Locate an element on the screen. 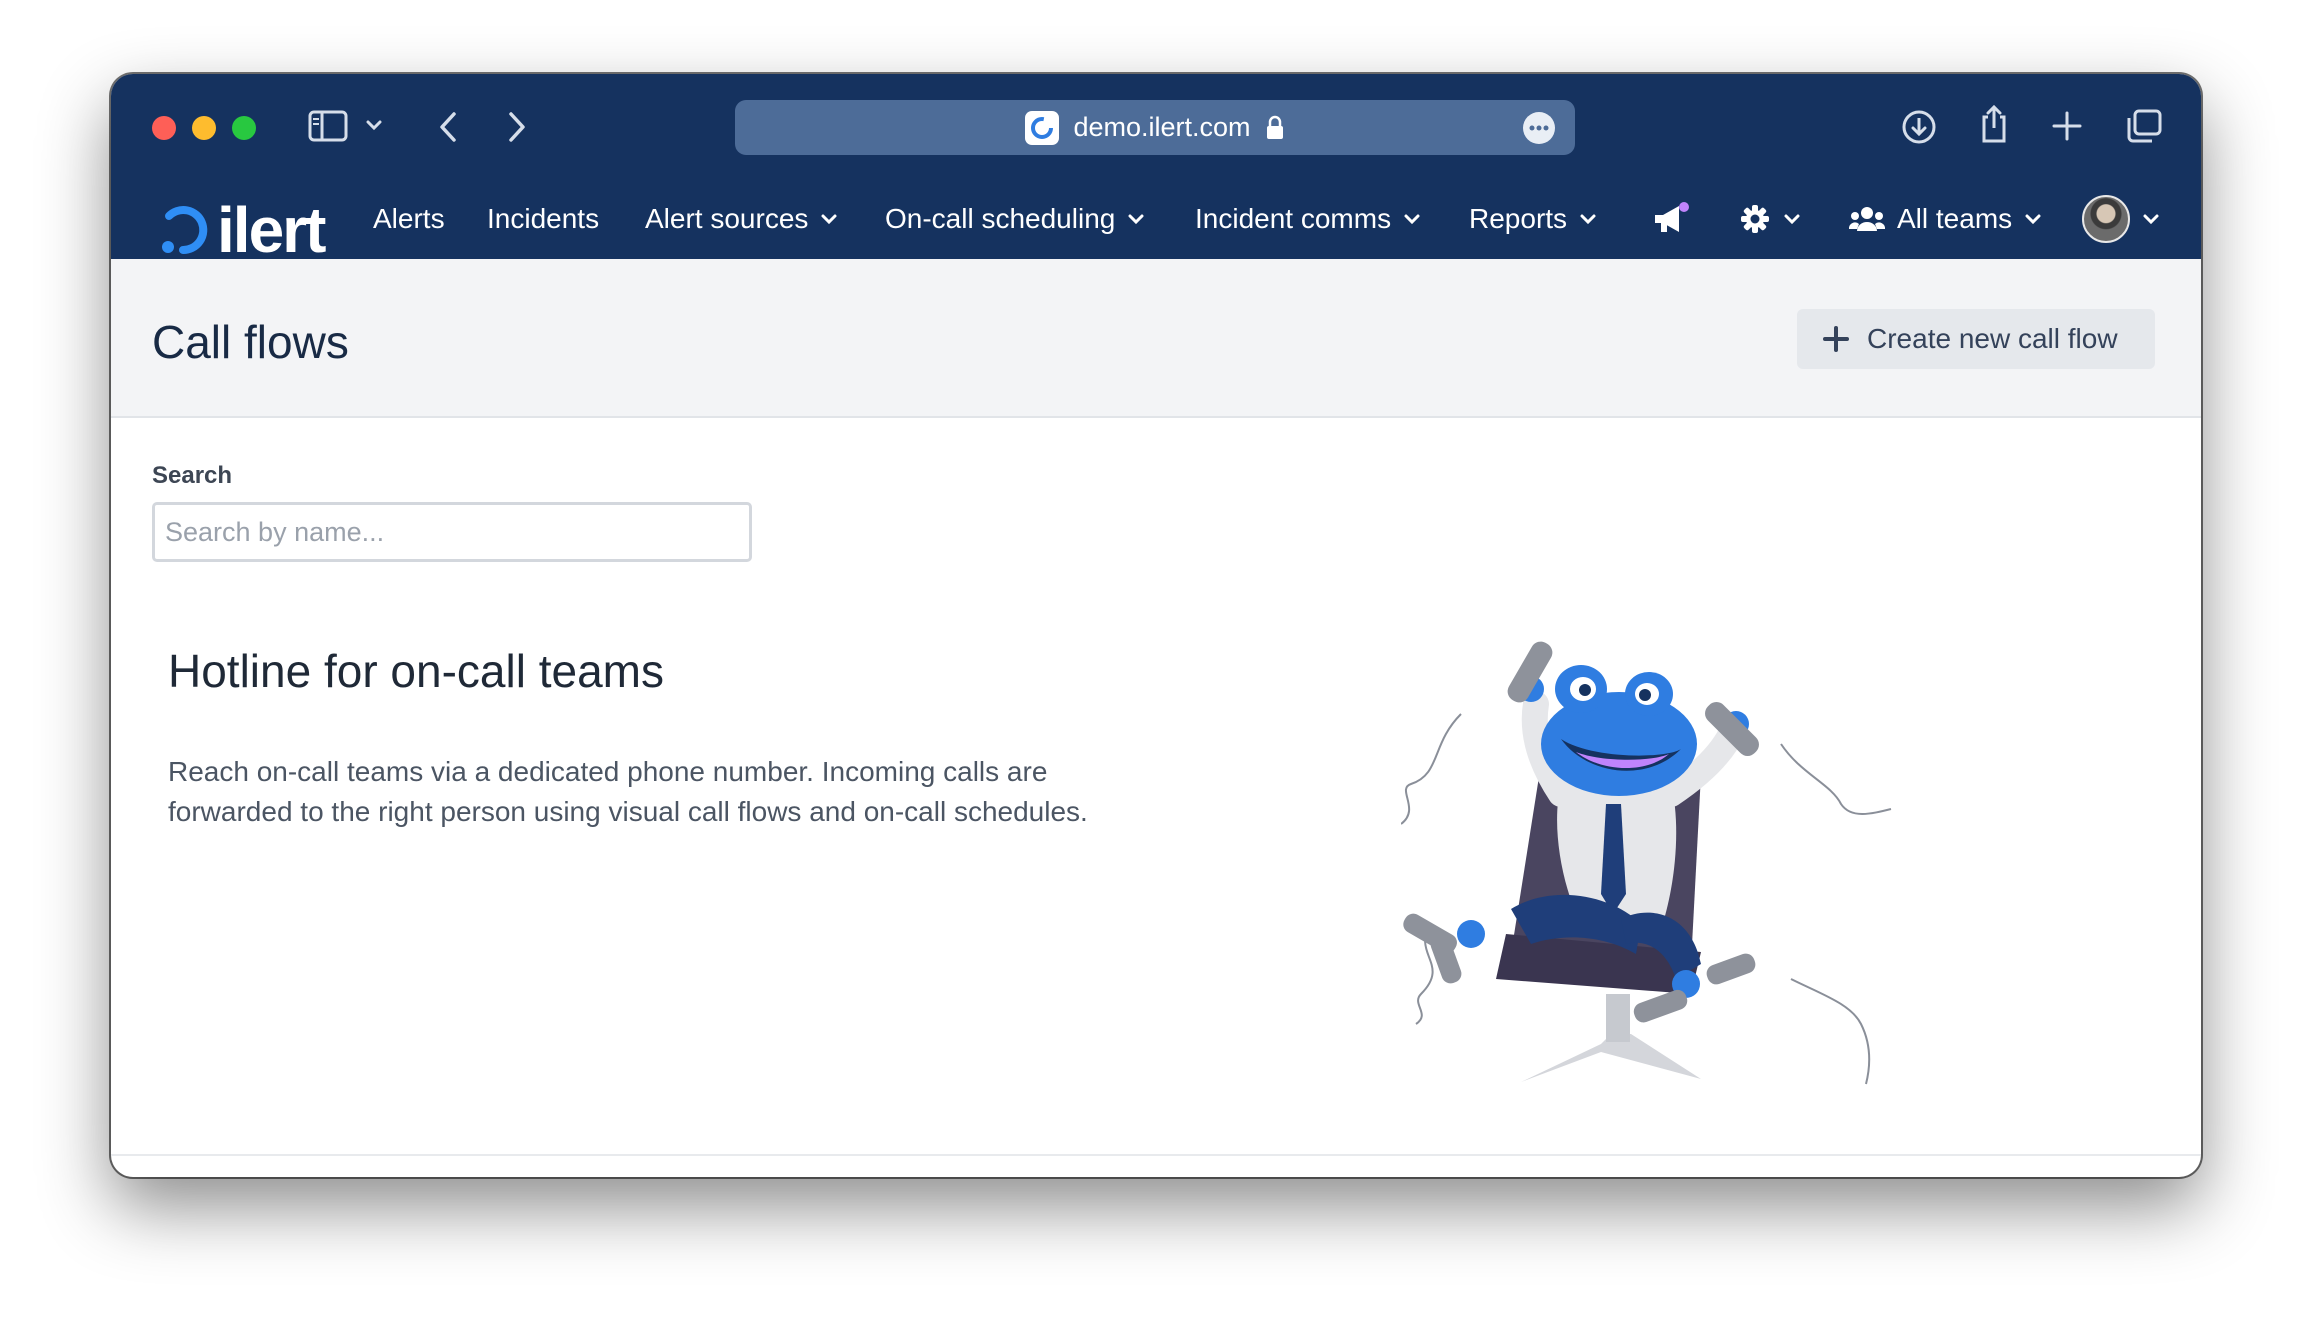 The width and height of the screenshot is (2312, 1324). site-favicon-icon is located at coordinates (1042, 127).